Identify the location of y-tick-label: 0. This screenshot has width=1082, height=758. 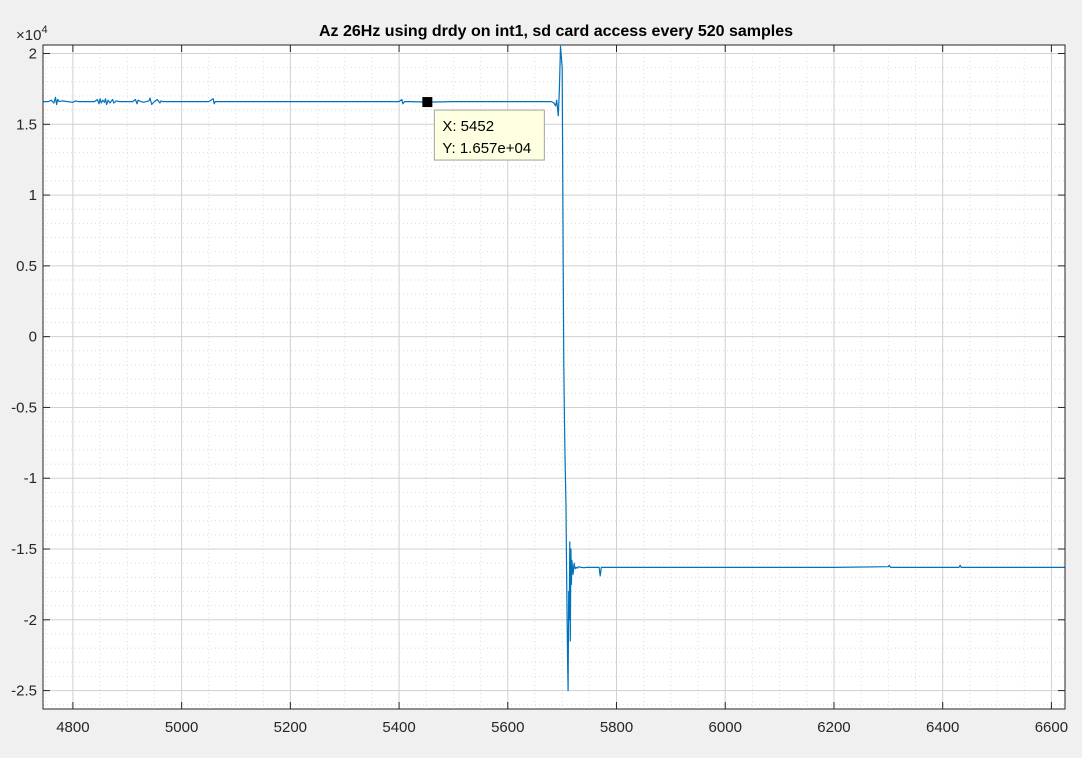
(33, 337).